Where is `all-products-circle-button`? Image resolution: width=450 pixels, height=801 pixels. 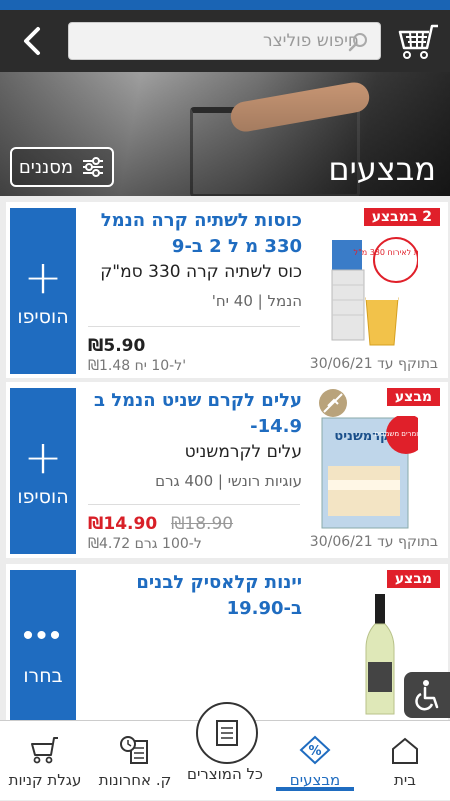
all-products-circle-button is located at coordinates (227, 733).